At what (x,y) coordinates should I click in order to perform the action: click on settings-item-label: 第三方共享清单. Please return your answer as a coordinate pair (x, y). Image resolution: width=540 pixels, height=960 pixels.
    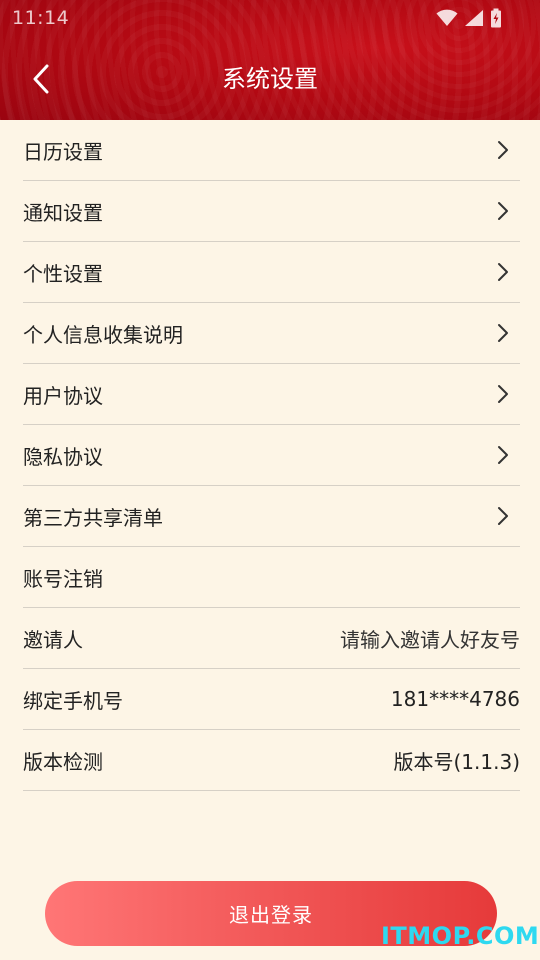
    Looking at the image, I should click on (93, 517).